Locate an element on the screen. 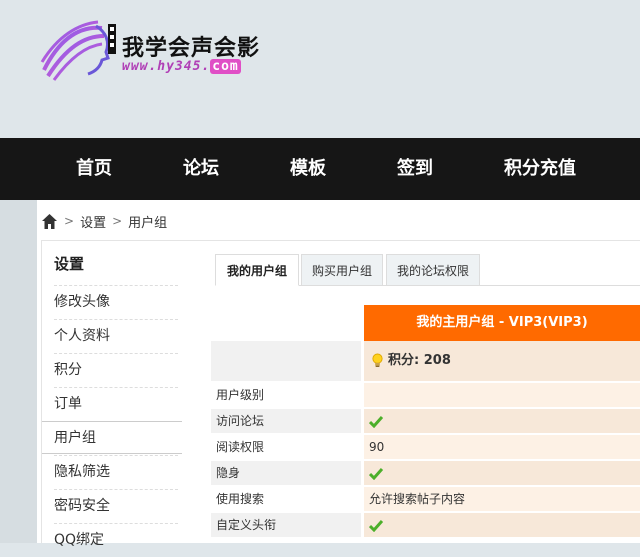  nav-item-templates: 模板 is located at coordinates (308, 169).